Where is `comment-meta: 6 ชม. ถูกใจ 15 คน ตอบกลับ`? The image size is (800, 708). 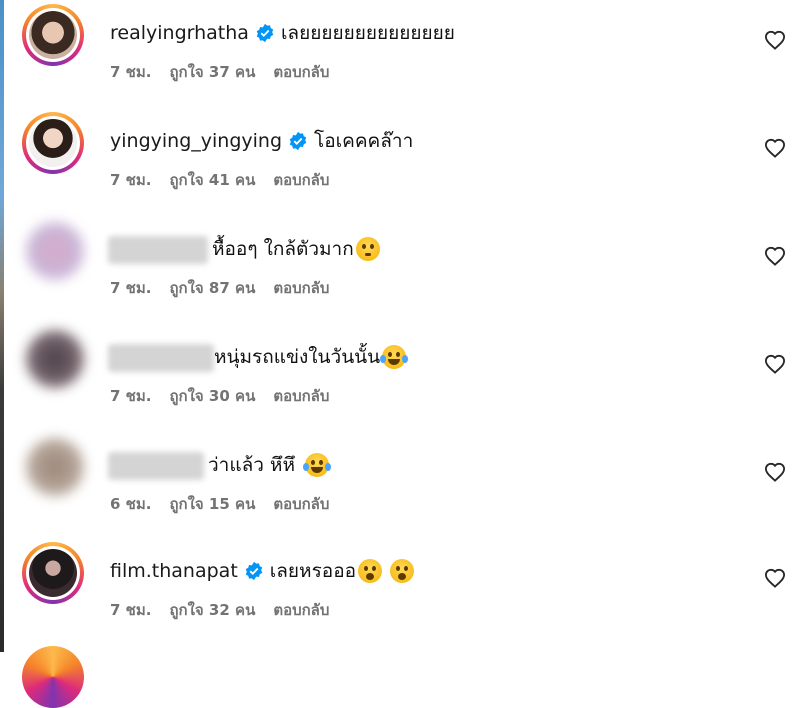 comment-meta: 6 ชม. ถูกใจ 15 คน ตอบกลับ is located at coordinates (228, 504).